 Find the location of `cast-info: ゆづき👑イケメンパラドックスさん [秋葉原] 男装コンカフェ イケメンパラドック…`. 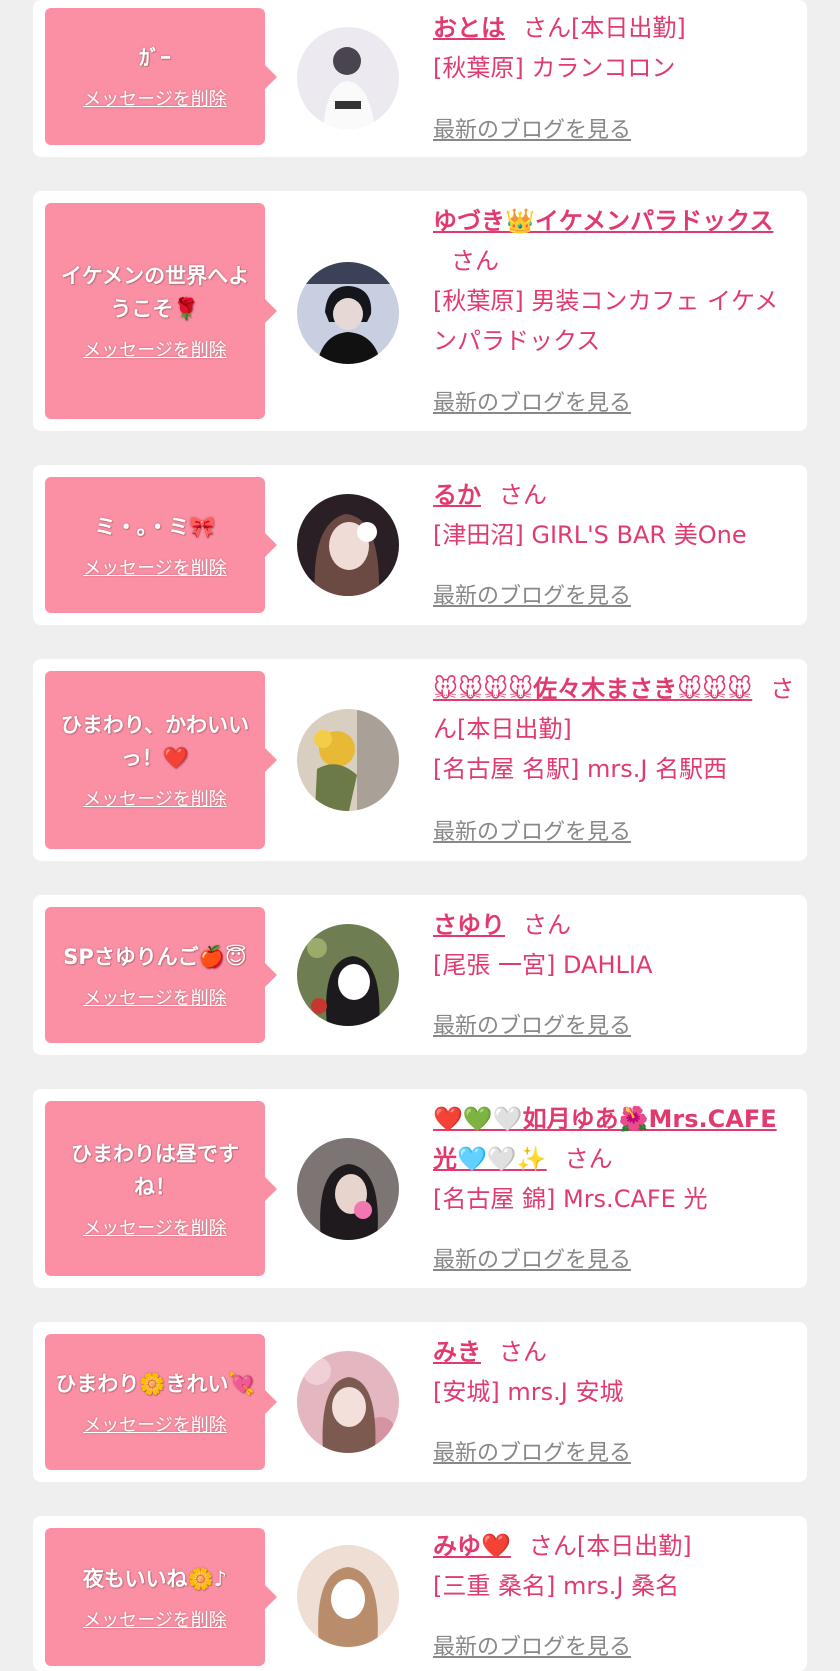

cast-info: ゆづき👑イケメンパラドックスさん [秋葉原] 男装コンカフェ イケメンパラドック… is located at coordinates (615, 281).